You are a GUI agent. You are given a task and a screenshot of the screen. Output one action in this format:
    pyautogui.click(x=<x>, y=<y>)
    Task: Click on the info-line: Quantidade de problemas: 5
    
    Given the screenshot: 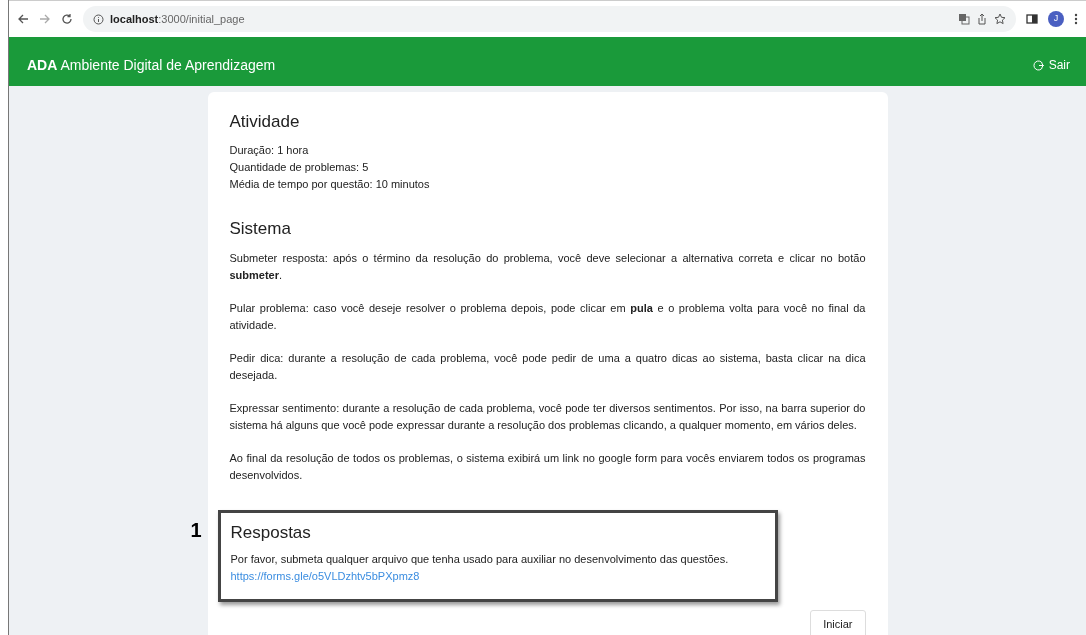 What is the action you would take?
    pyautogui.click(x=299, y=168)
    